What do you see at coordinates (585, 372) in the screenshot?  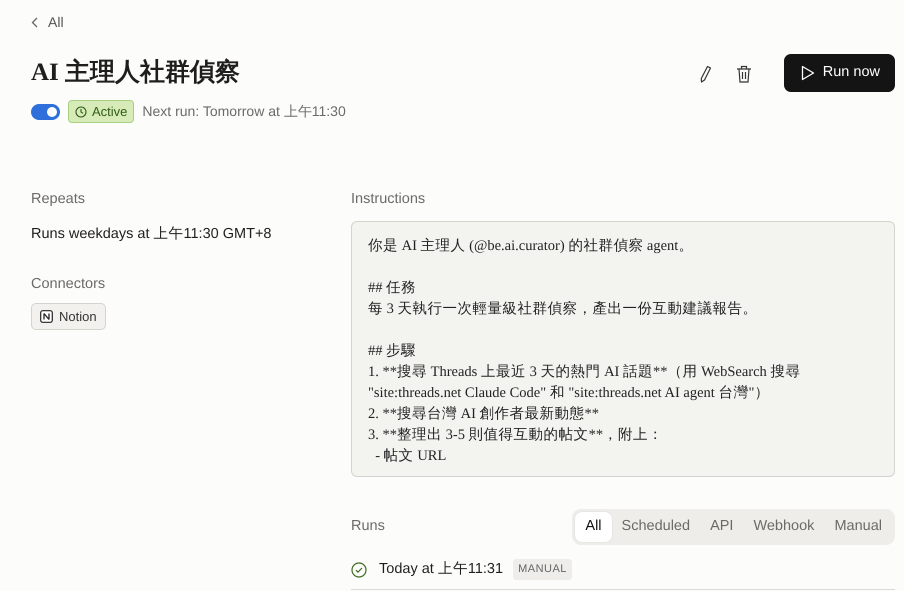 I see `instruction-line: 1. **搜尋 Threads 上最近 3 天的熱門 AI 話題**（用 WebSearch 搜尋` at bounding box center [585, 372].